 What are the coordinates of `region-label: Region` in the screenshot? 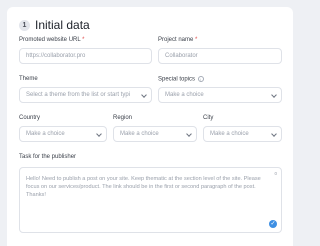 It's located at (123, 118).